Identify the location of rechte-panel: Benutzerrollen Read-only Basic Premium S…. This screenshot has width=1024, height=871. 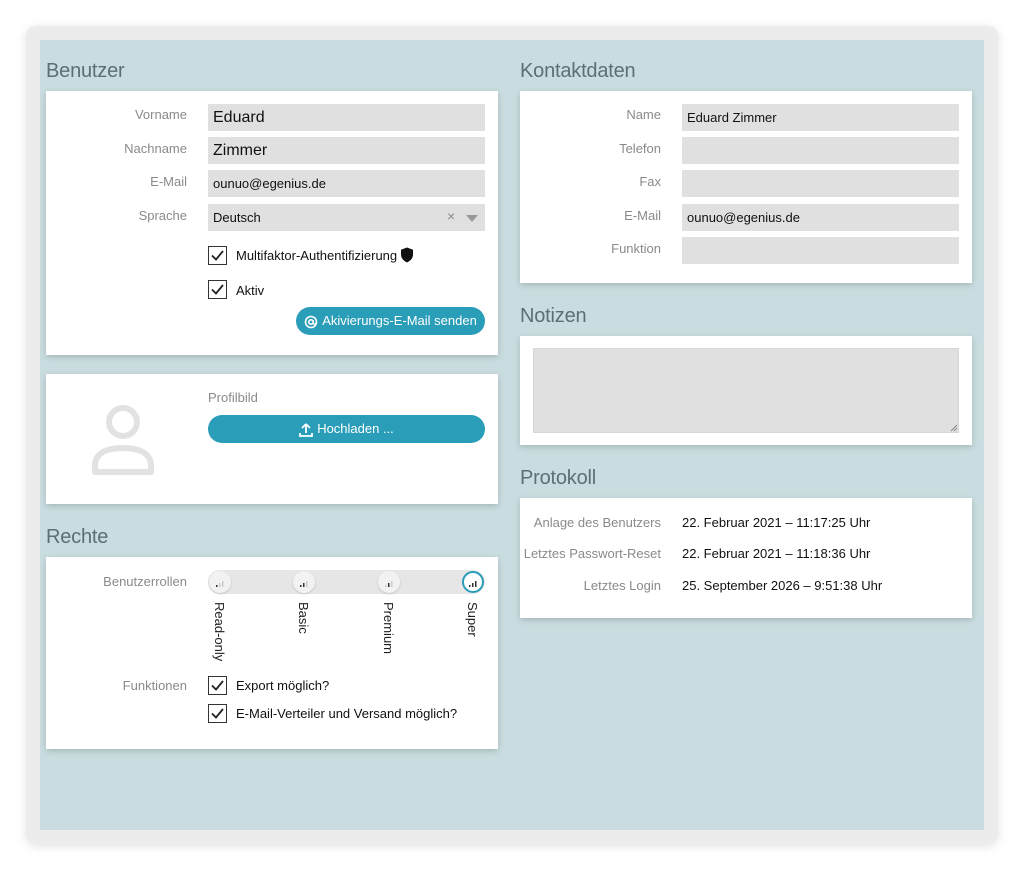
(272, 653).